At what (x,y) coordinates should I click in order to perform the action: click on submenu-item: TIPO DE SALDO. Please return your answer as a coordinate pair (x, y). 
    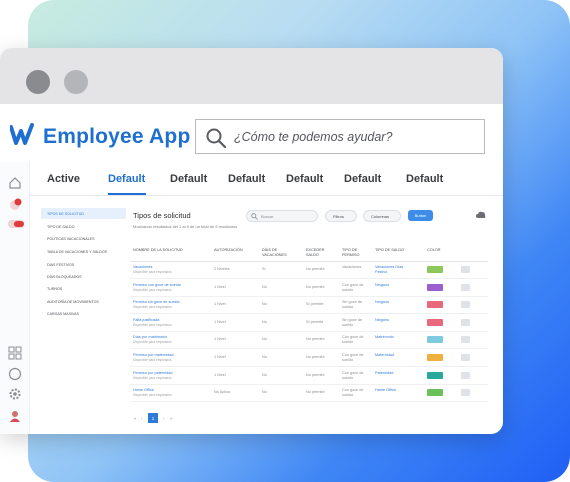
    Looking at the image, I should click on (61, 227).